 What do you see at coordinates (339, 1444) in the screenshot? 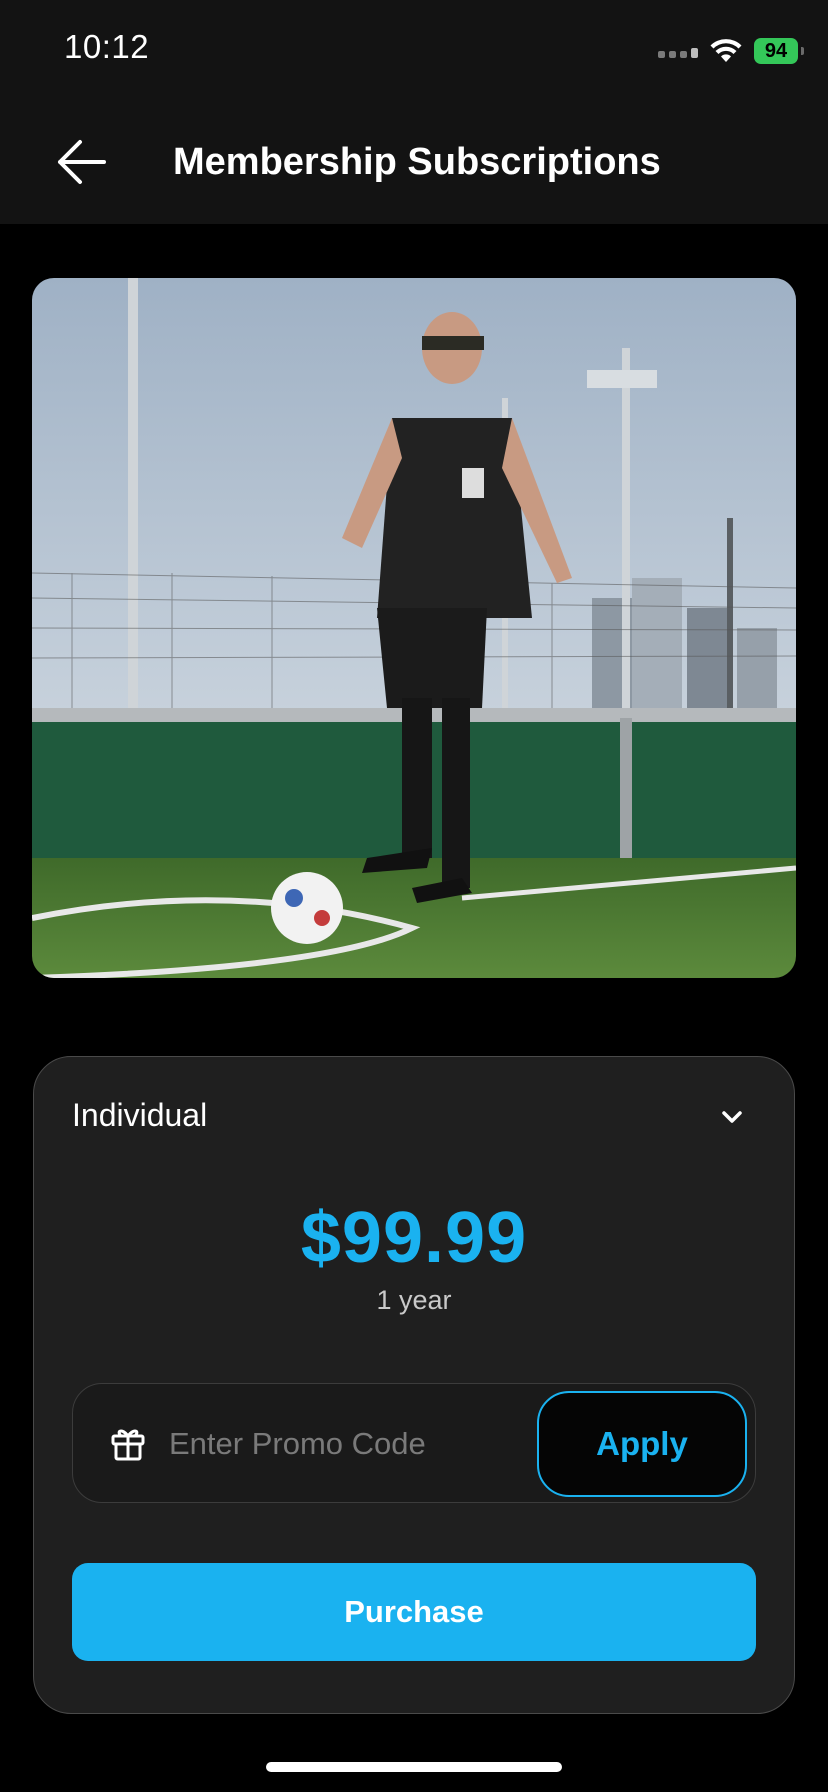
I see `promo-code-input` at bounding box center [339, 1444].